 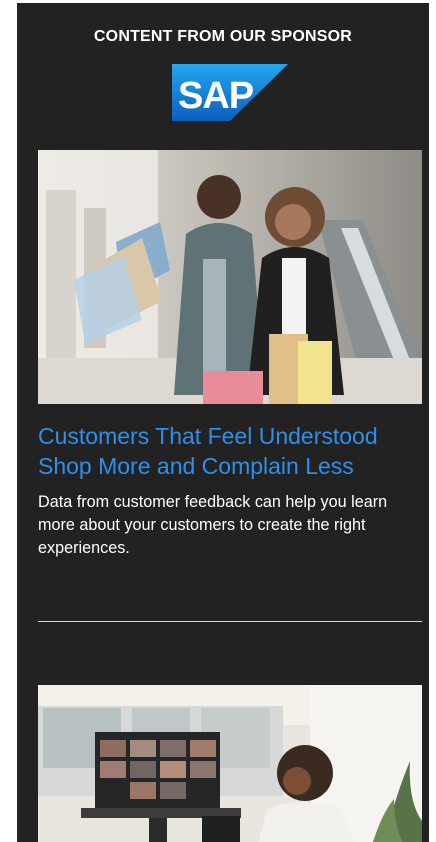 What do you see at coordinates (223, 36) in the screenshot?
I see `sponsor-label: CONTENT FROM OUR SPONSOR` at bounding box center [223, 36].